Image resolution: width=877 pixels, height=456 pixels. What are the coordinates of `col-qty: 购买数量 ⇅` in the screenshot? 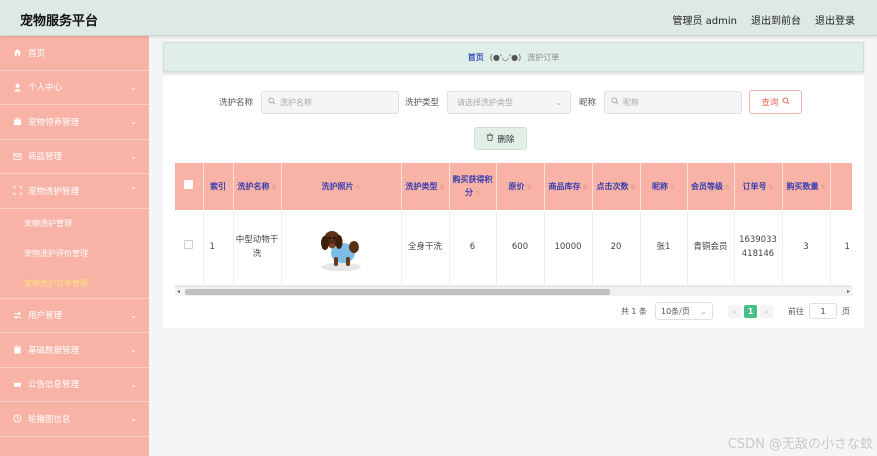 It's located at (806, 186).